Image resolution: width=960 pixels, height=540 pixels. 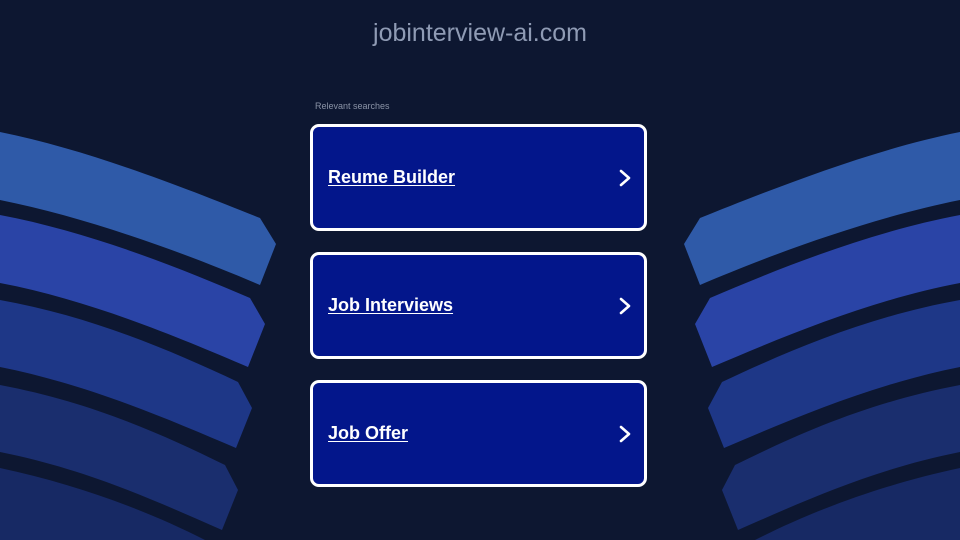 I want to click on domain-title: jobinterview-ai.com, so click(x=480, y=33).